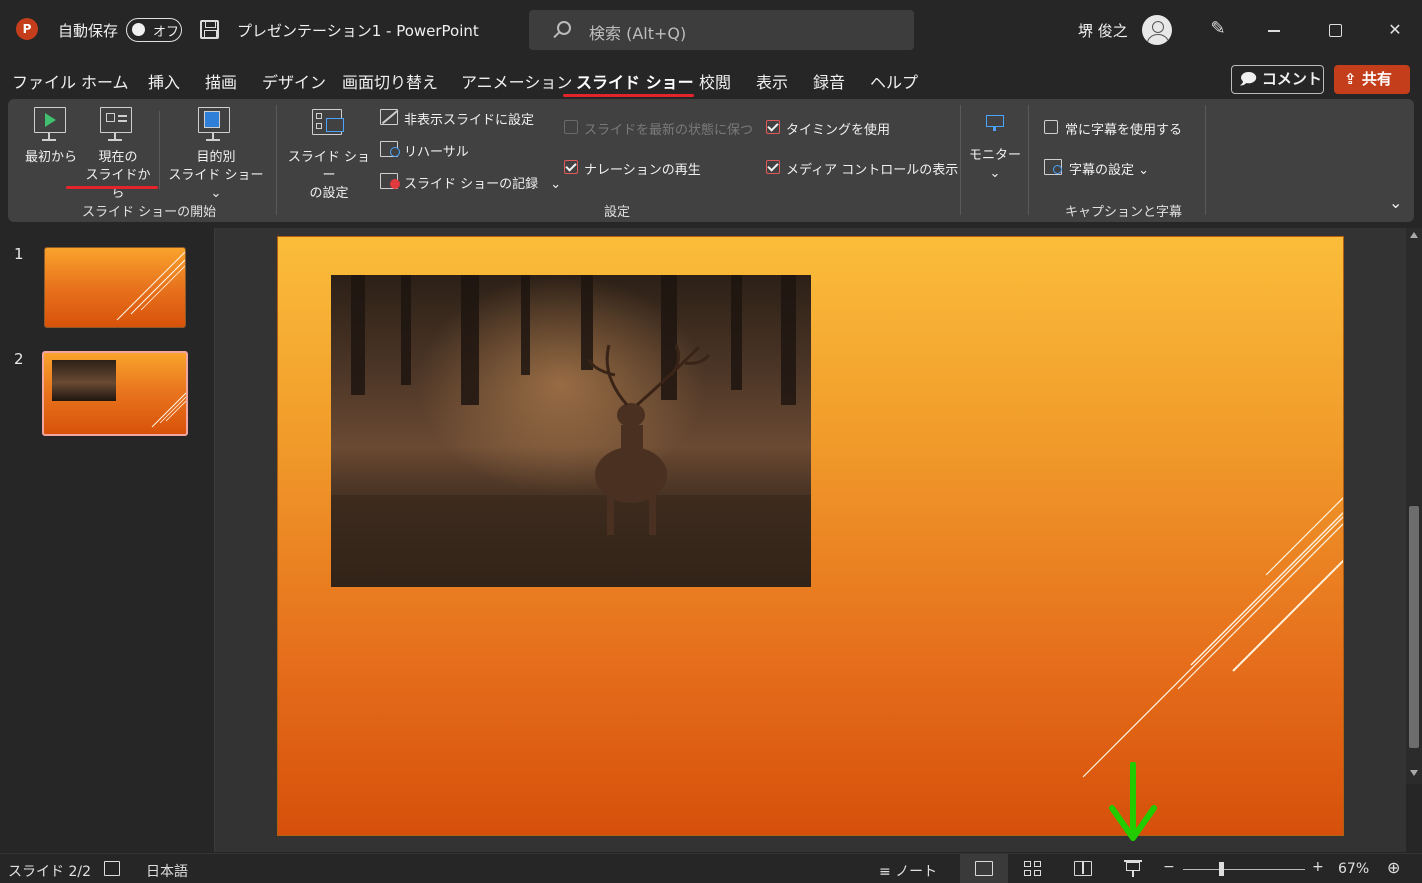  I want to click on notes-label: ノート, so click(916, 872).